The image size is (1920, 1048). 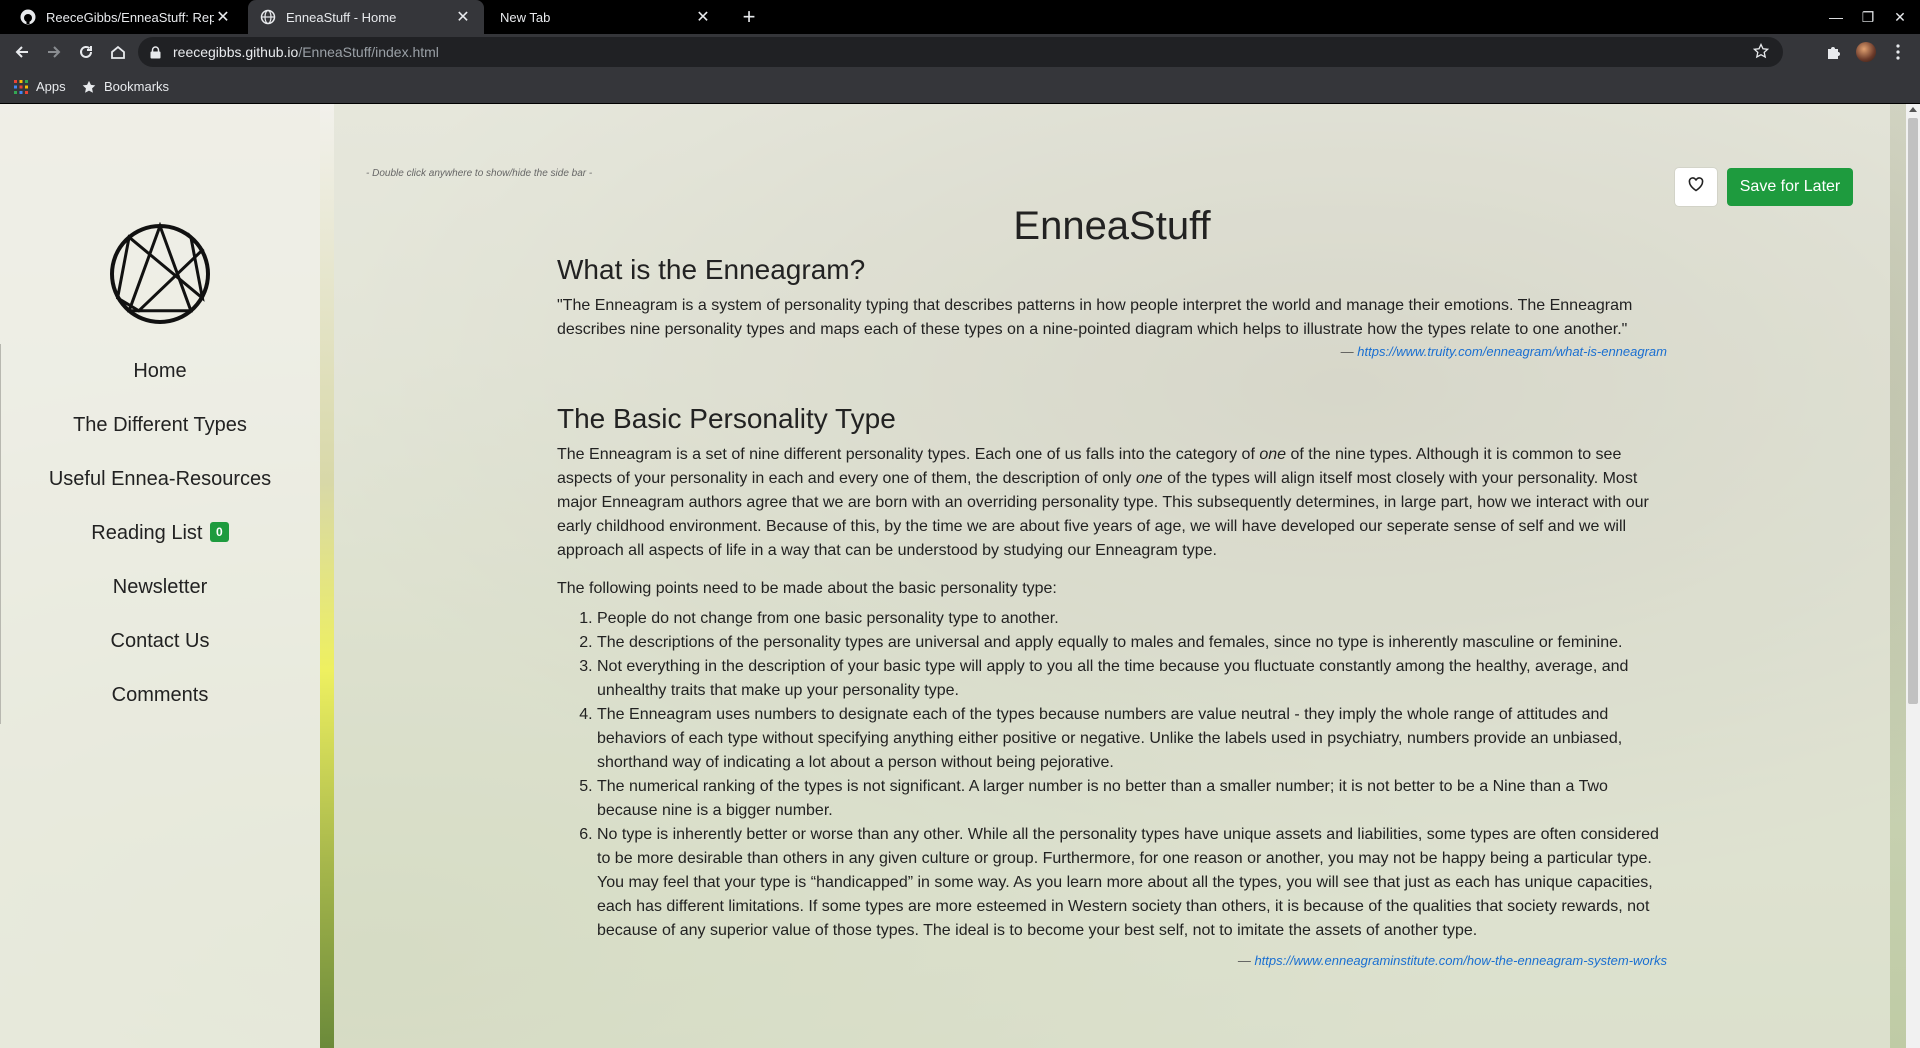 What do you see at coordinates (155, 52) in the screenshot?
I see `lock-icon` at bounding box center [155, 52].